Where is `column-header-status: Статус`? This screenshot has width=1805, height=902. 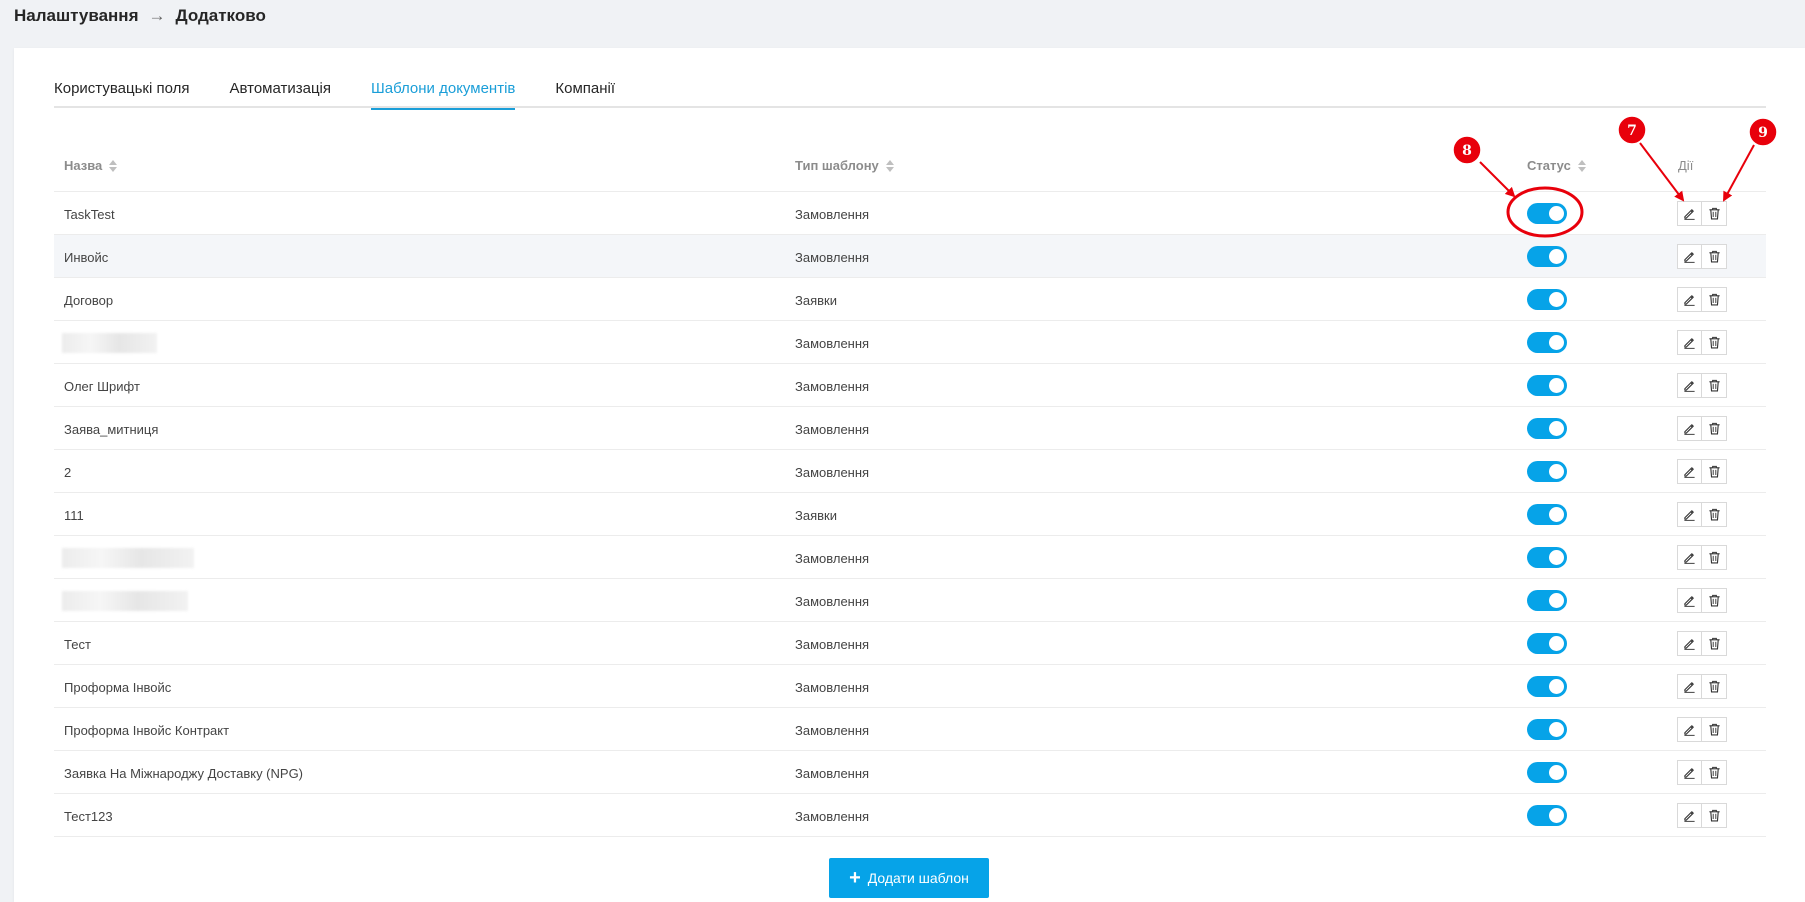 column-header-status: Статус is located at coordinates (1556, 165).